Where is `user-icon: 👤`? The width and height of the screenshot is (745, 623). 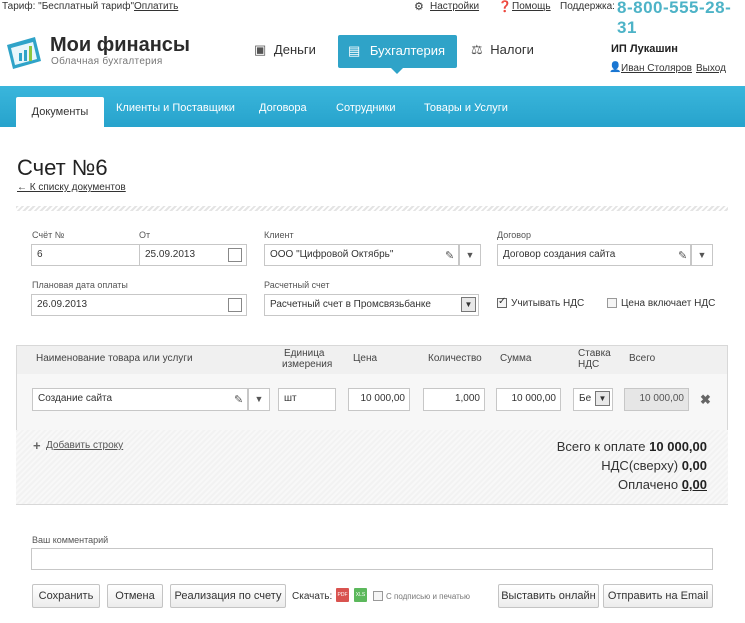
user-icon: 👤 is located at coordinates (615, 67).